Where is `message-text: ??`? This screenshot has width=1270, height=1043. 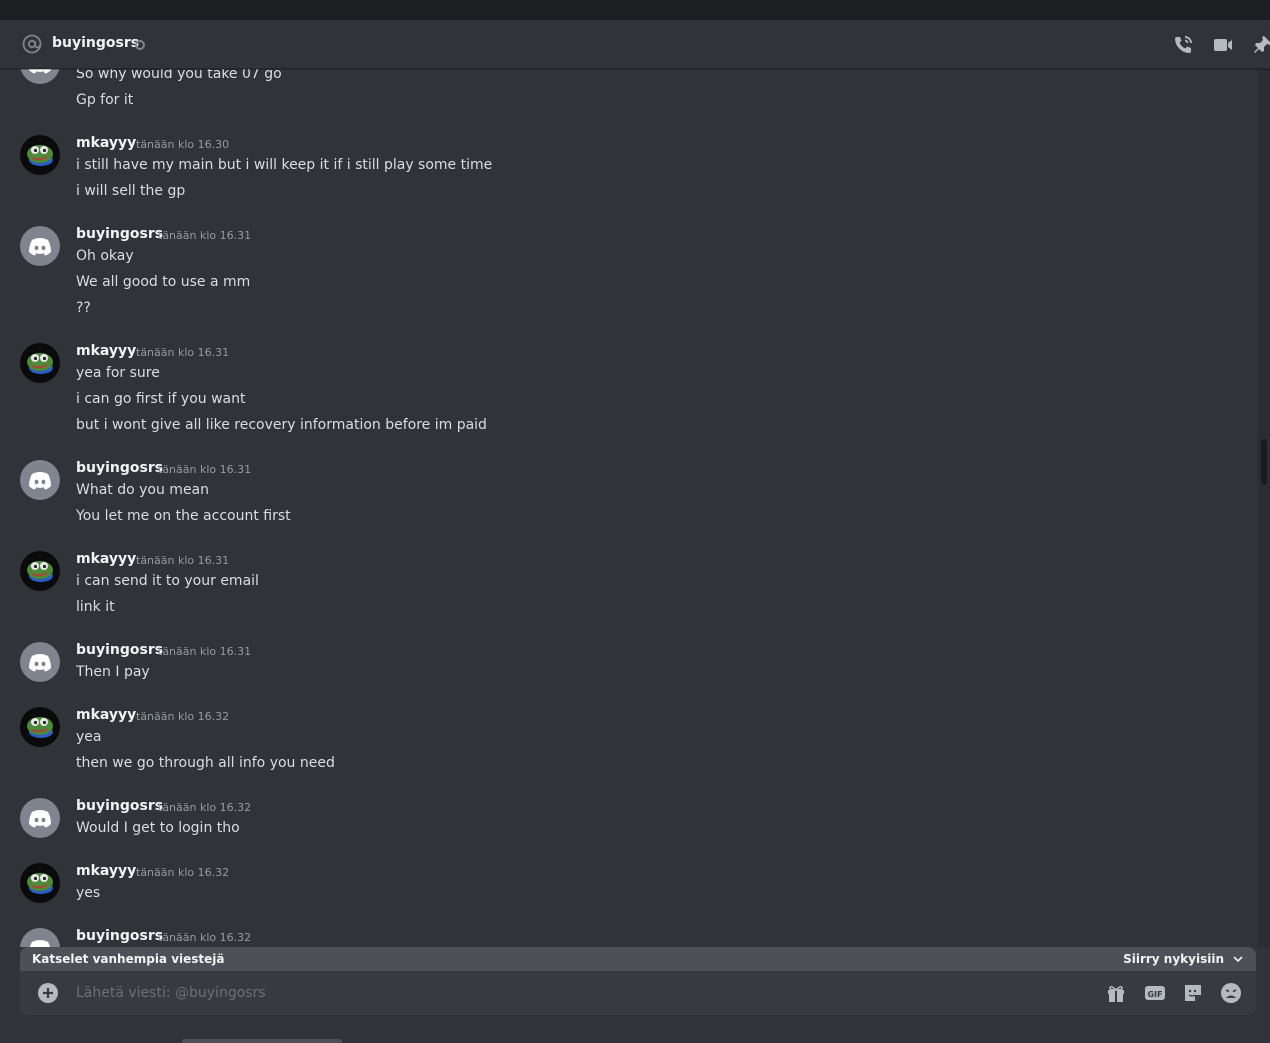 message-text: ?? is located at coordinates (83, 308).